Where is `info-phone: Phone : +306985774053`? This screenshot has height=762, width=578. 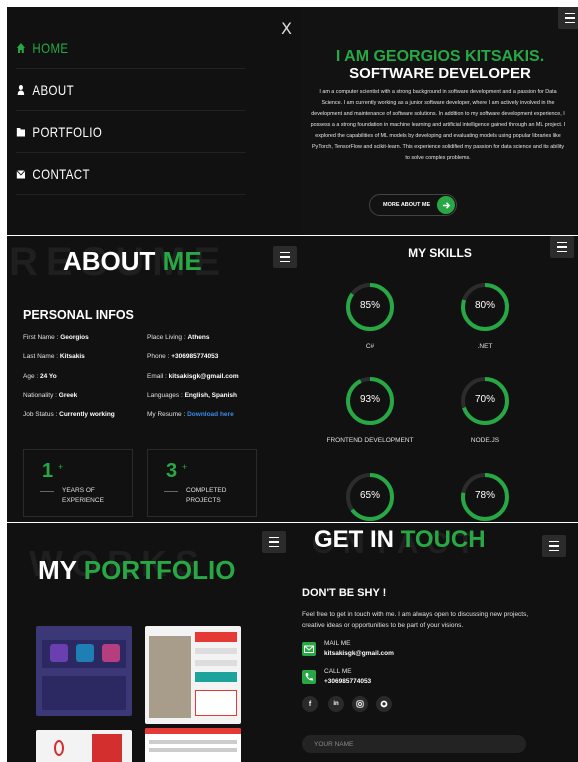
info-phone: Phone : +306985774053 is located at coordinates (183, 356).